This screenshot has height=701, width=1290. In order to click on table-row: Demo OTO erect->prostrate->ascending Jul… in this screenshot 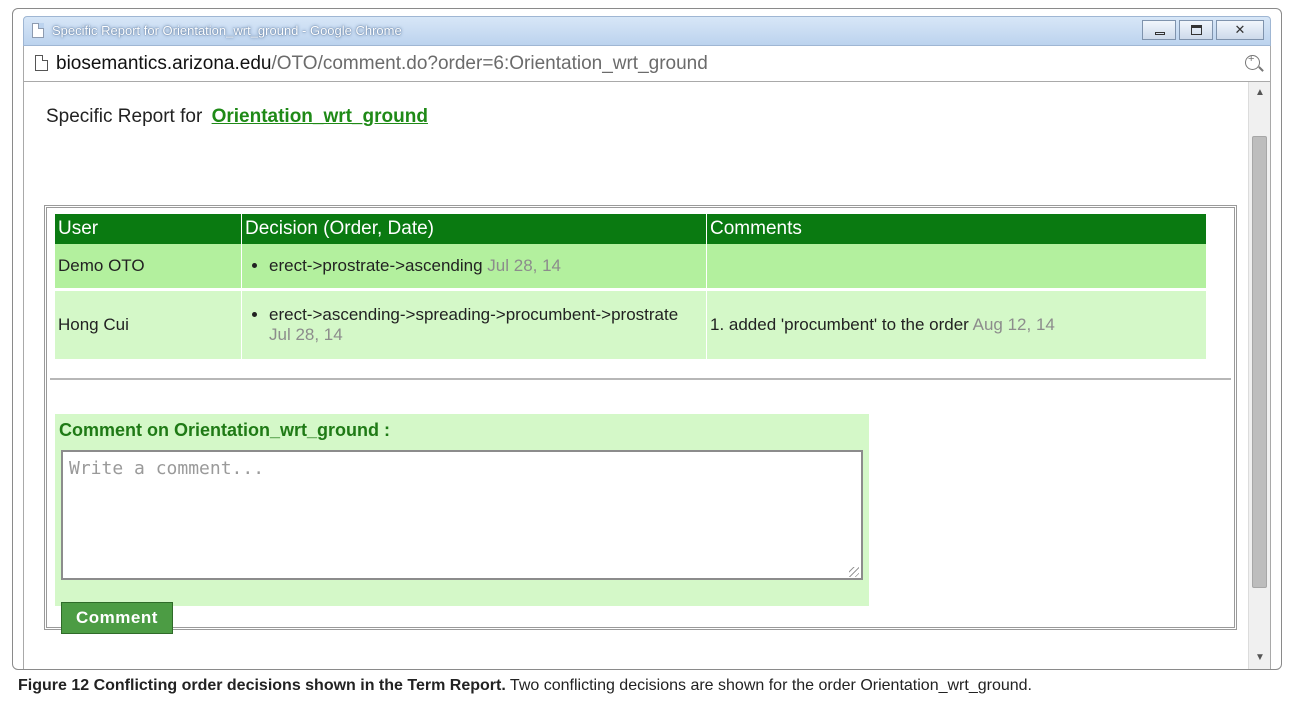, I will do `click(631, 267)`.